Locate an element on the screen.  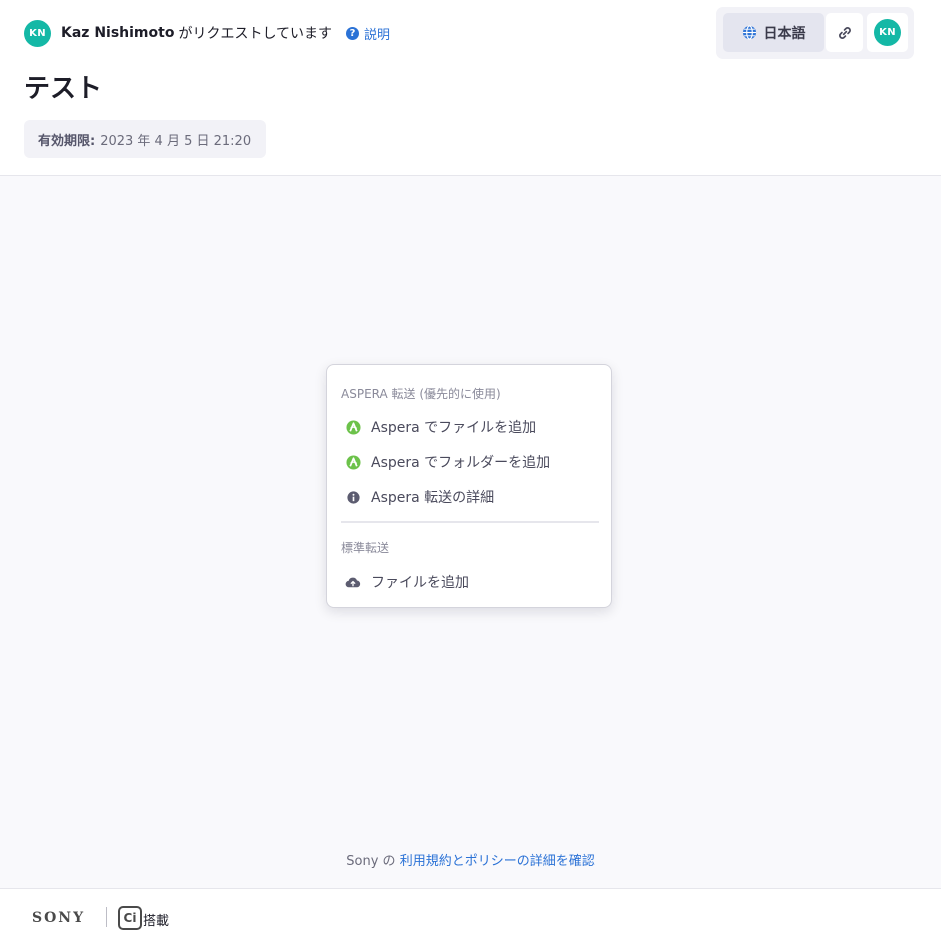
expiry-label: 有効期限: is located at coordinates (67, 141).